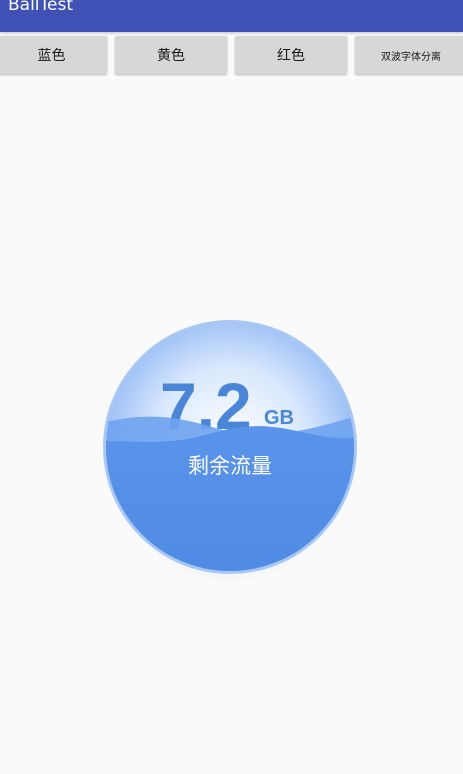 This screenshot has width=463, height=774. Describe the element at coordinates (291, 55) in the screenshot. I see `red-button: 红色` at that location.